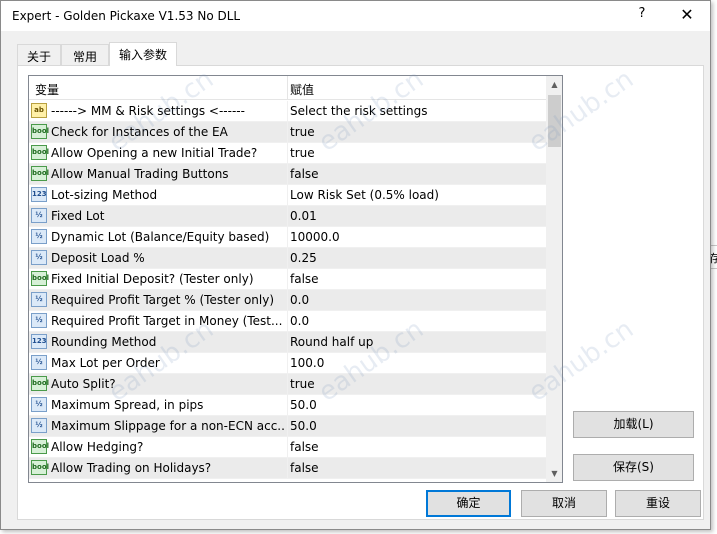 The image size is (717, 534). What do you see at coordinates (417, 216) in the screenshot?
I see `variable-value: 0.01` at bounding box center [417, 216].